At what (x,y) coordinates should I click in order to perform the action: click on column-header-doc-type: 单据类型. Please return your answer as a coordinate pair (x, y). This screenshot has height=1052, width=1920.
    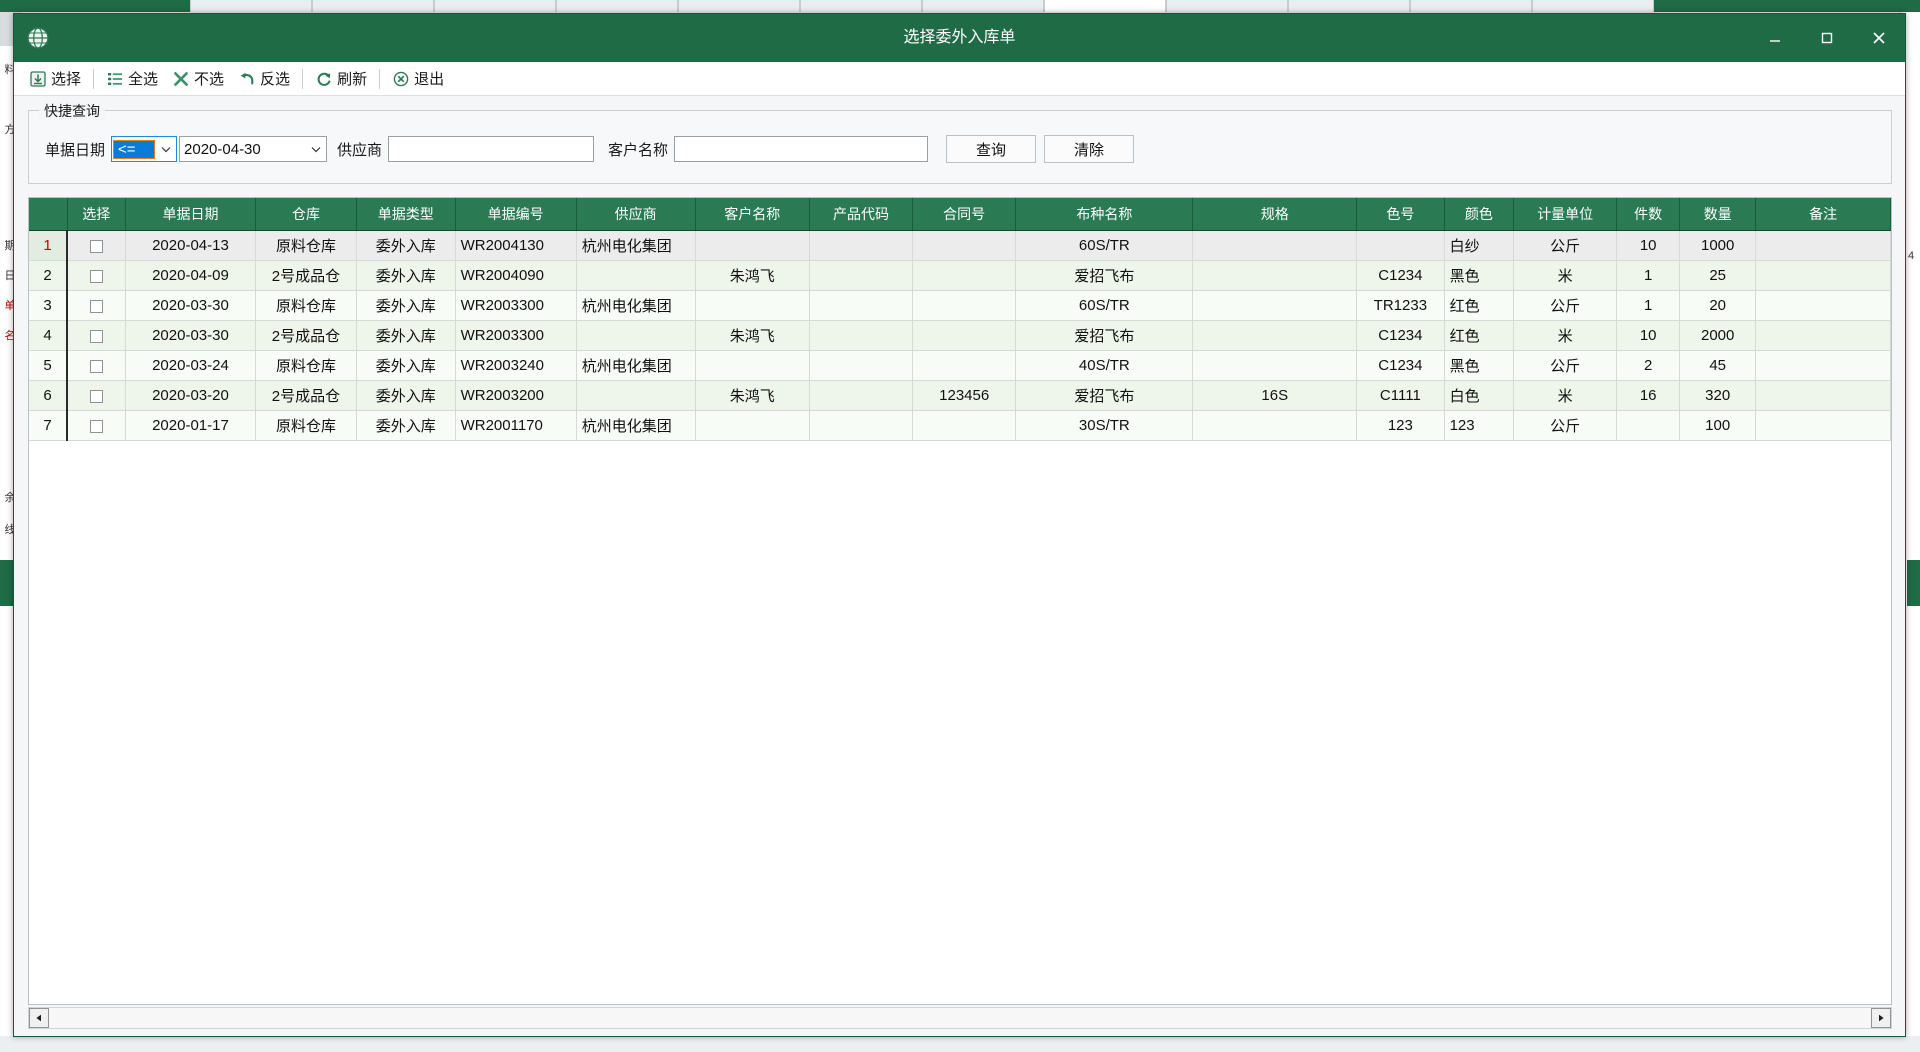
    Looking at the image, I should click on (406, 214).